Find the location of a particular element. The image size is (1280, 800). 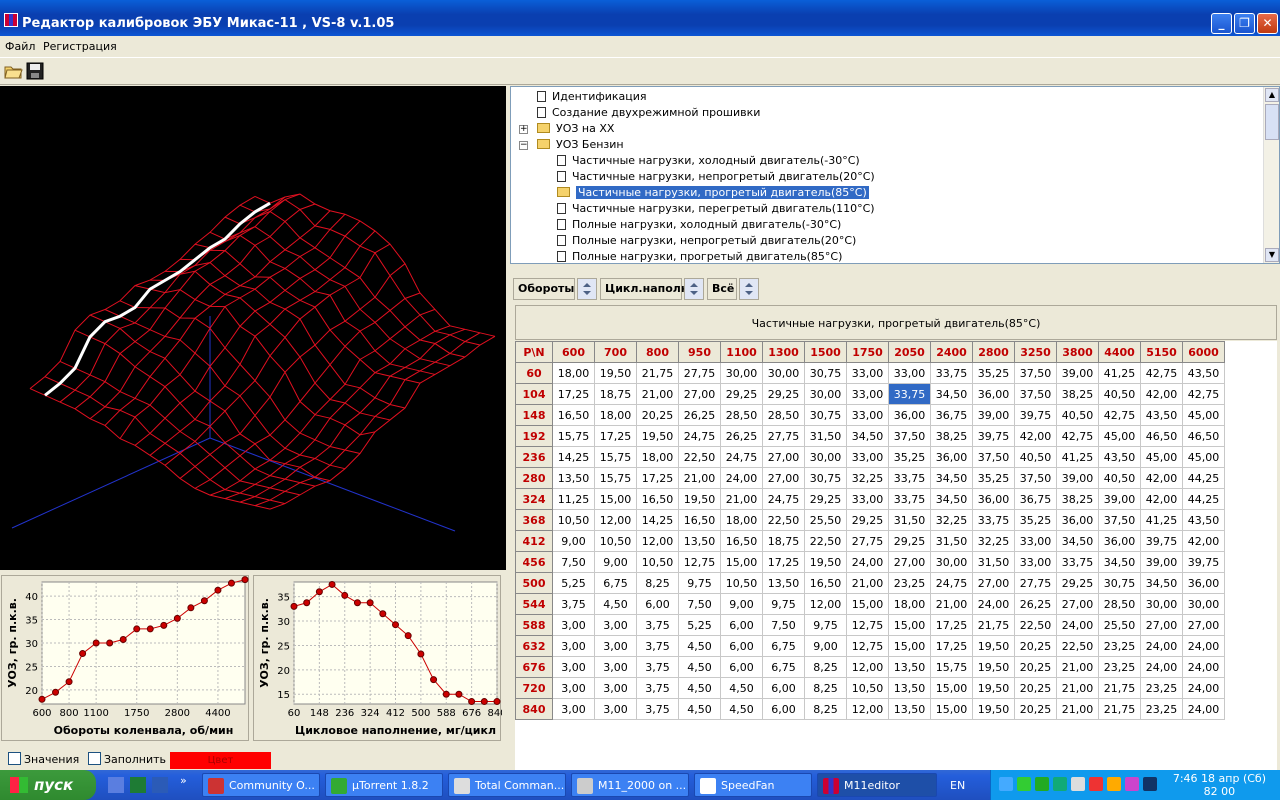

language-indicator: EN is located at coordinates (957, 785).